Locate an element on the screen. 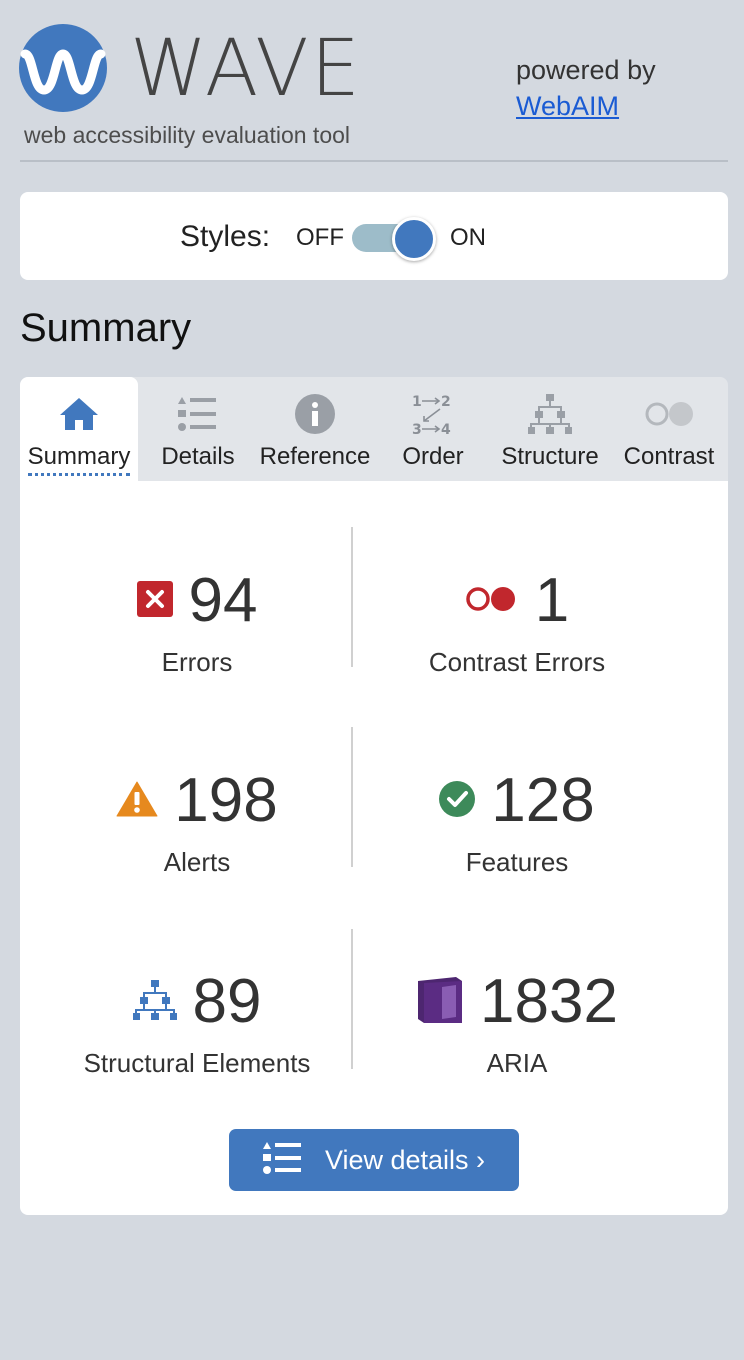 This screenshot has height=1360, width=744. tab-contrast: Contrast is located at coordinates (669, 429).